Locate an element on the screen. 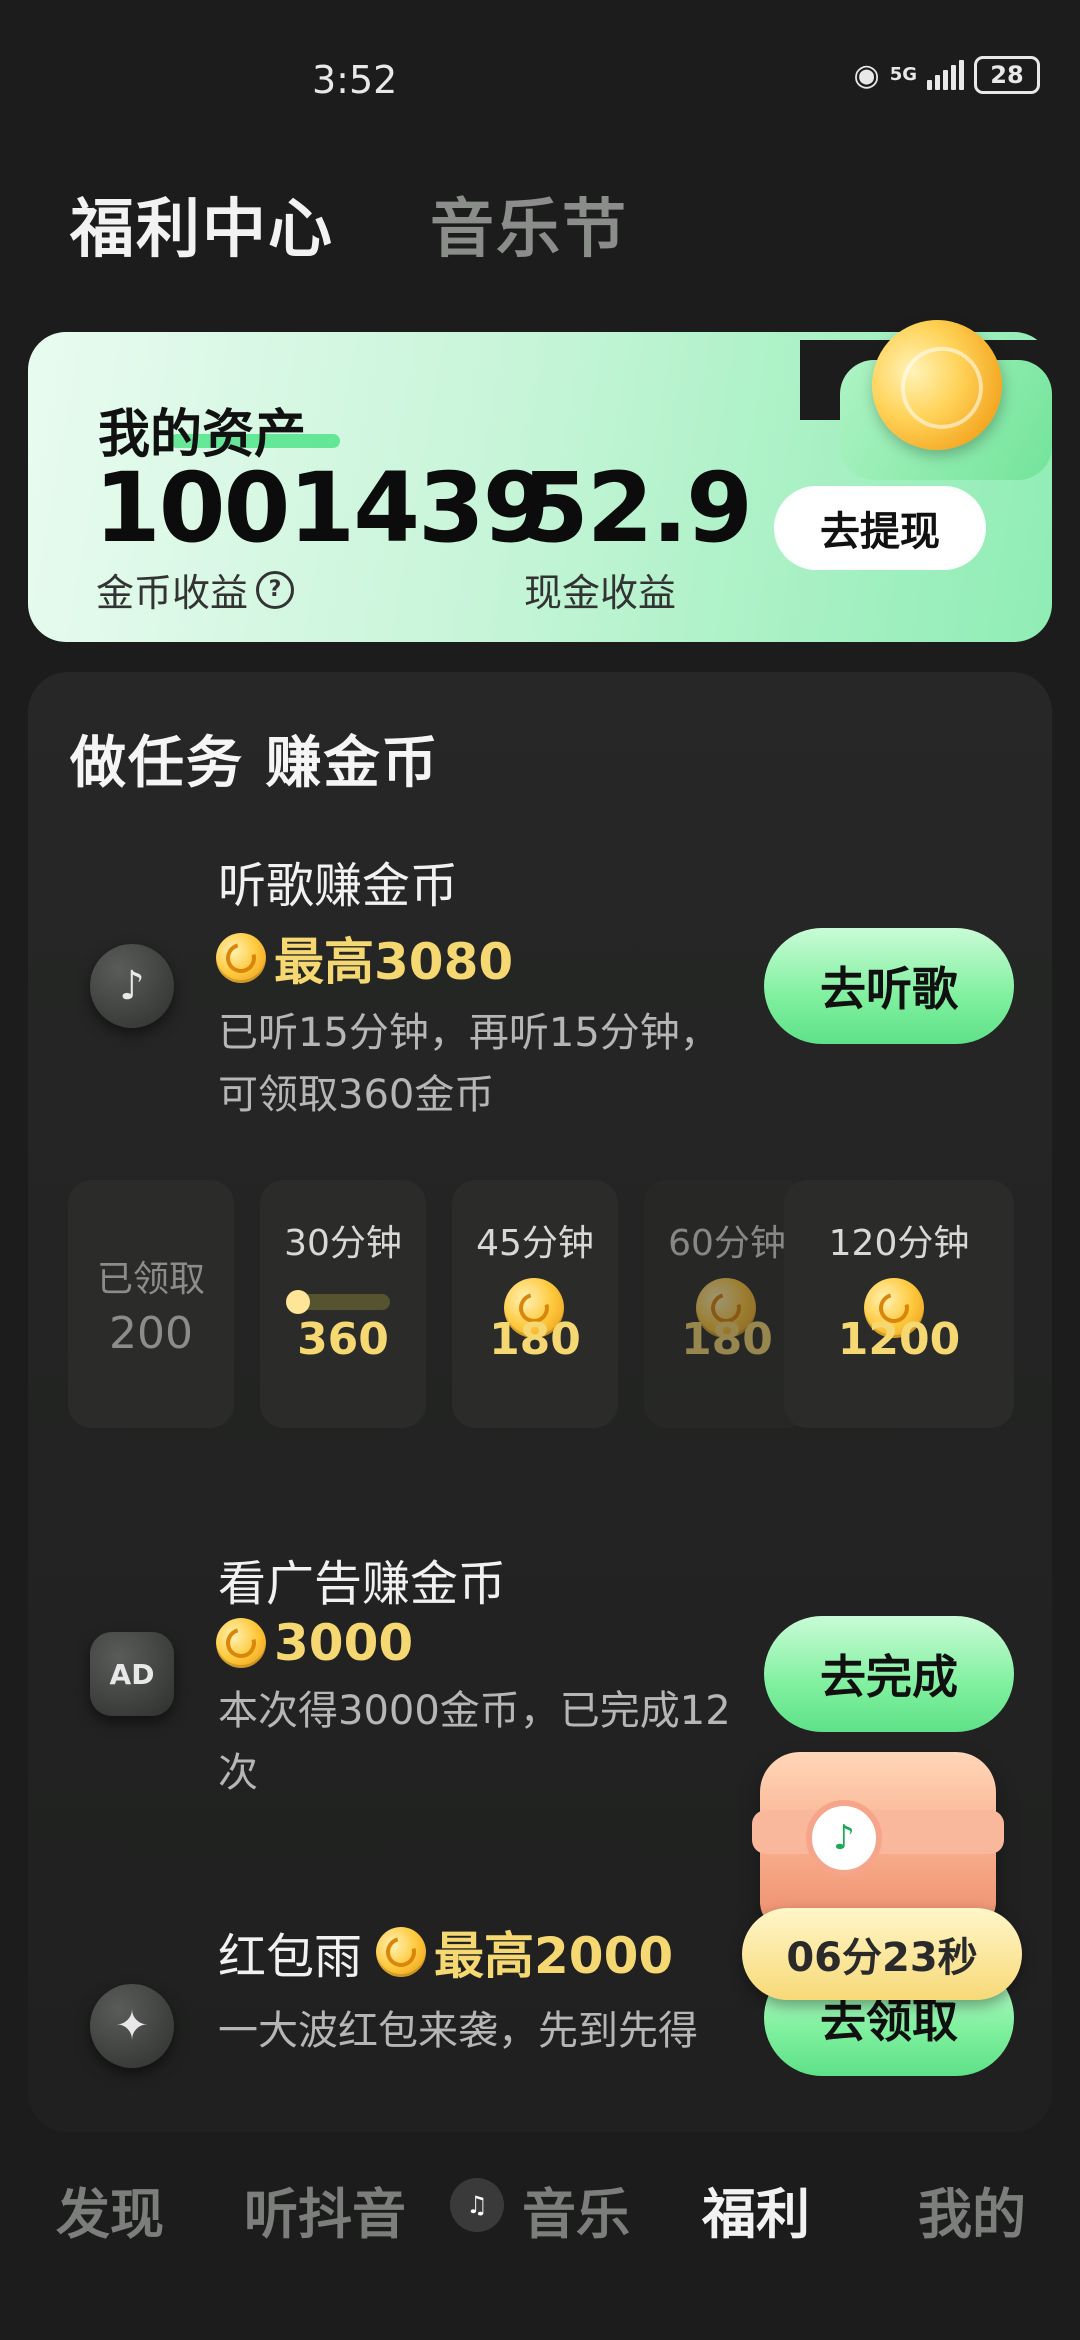  nav-music: 音乐 is located at coordinates (576, 2209).